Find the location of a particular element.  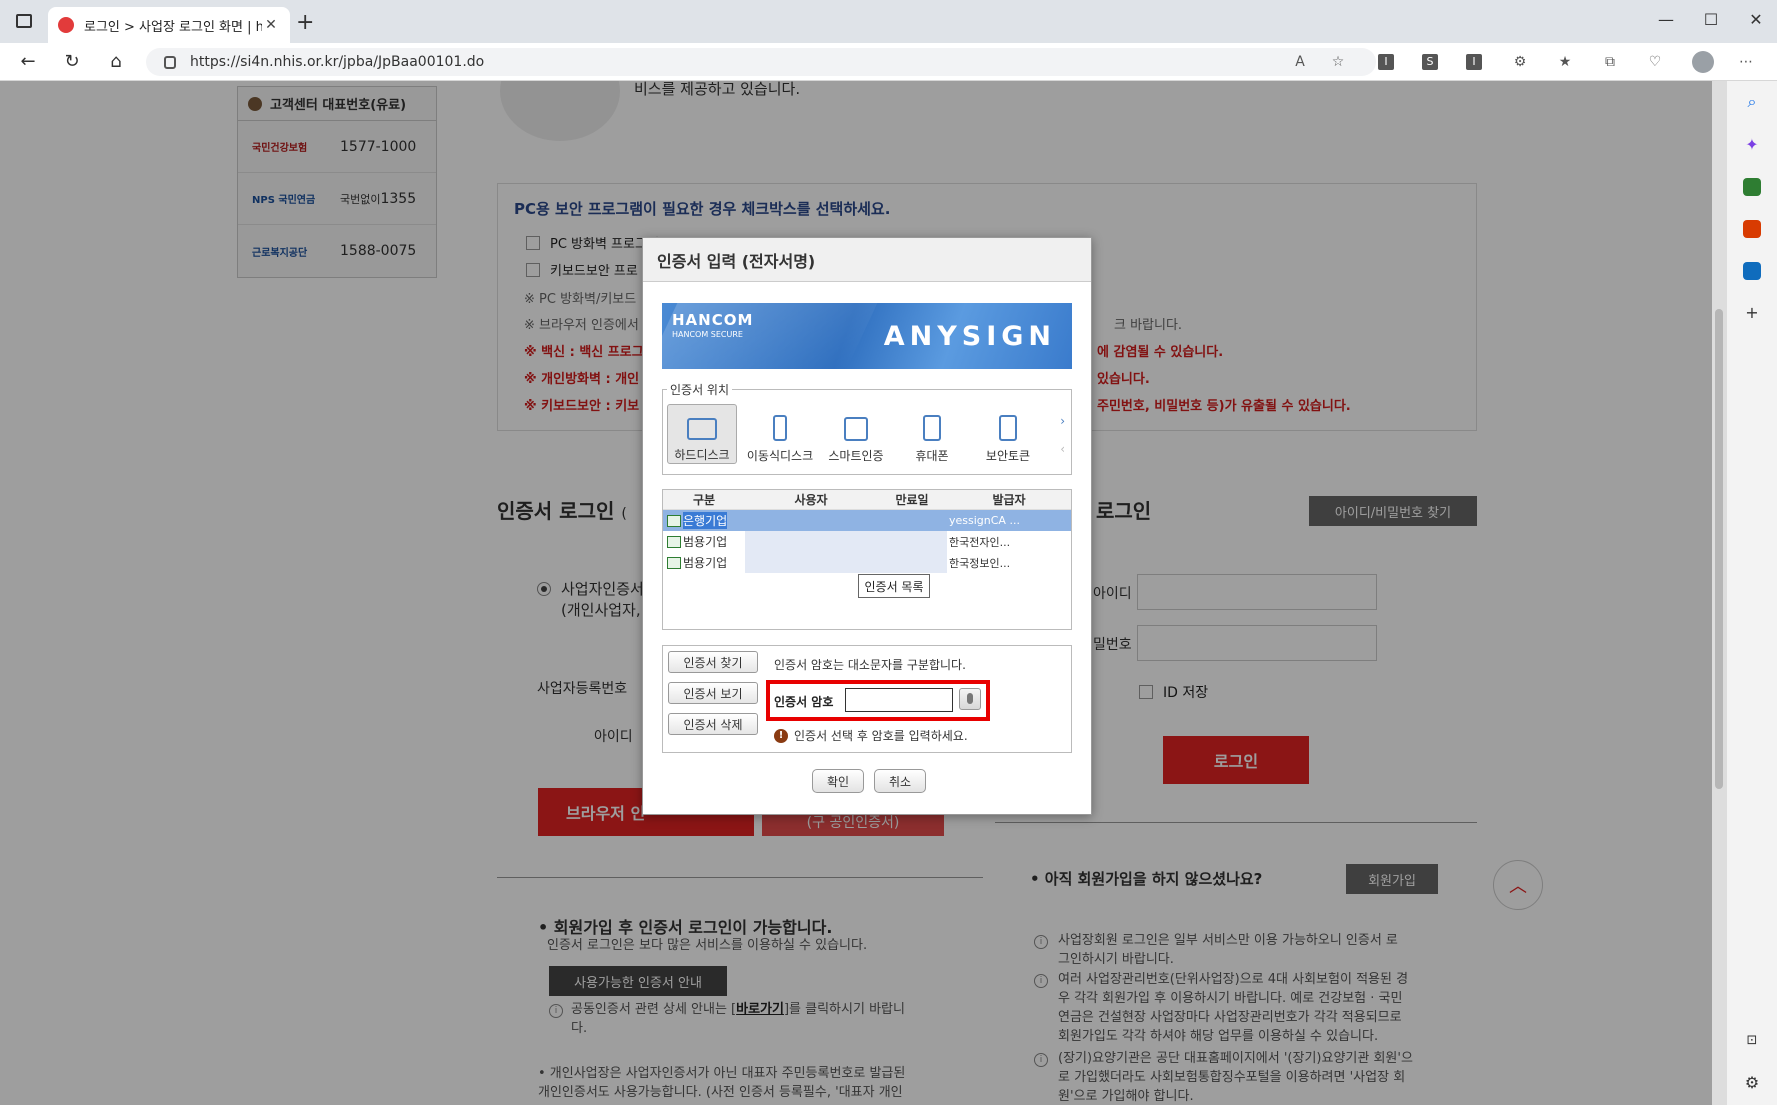

lock-icon is located at coordinates (170, 62).